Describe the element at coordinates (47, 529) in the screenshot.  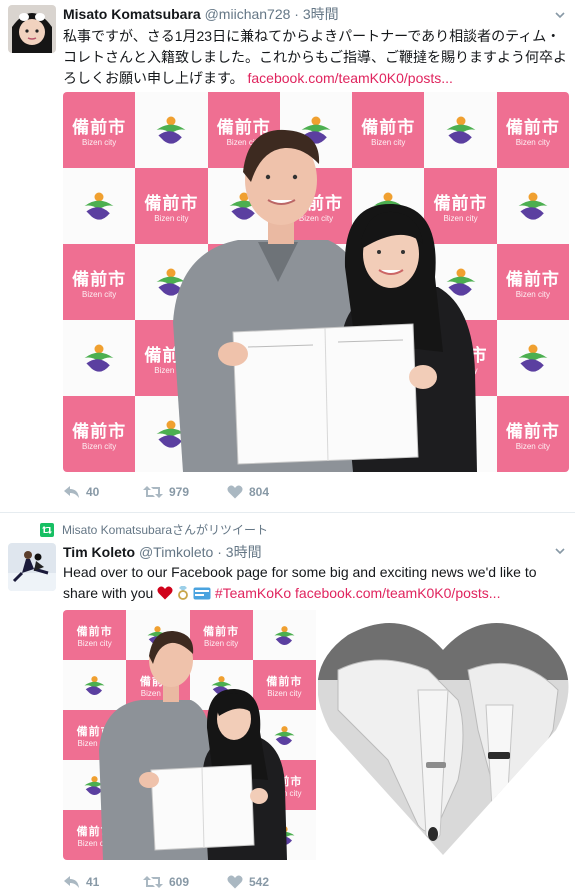
I see `retweet-badge-icon` at that location.